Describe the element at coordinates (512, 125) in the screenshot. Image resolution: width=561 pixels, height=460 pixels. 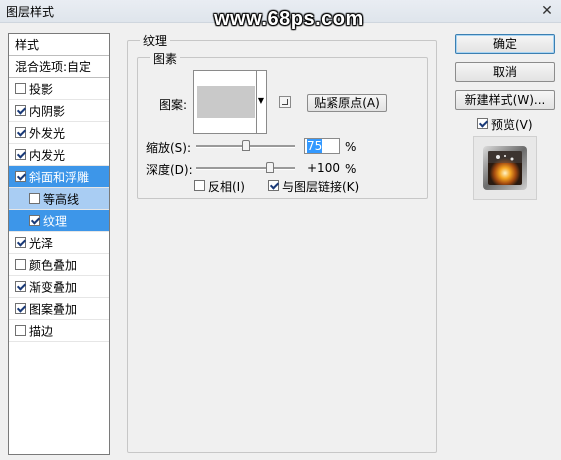
I see `preview-label: 预览(V)` at that location.